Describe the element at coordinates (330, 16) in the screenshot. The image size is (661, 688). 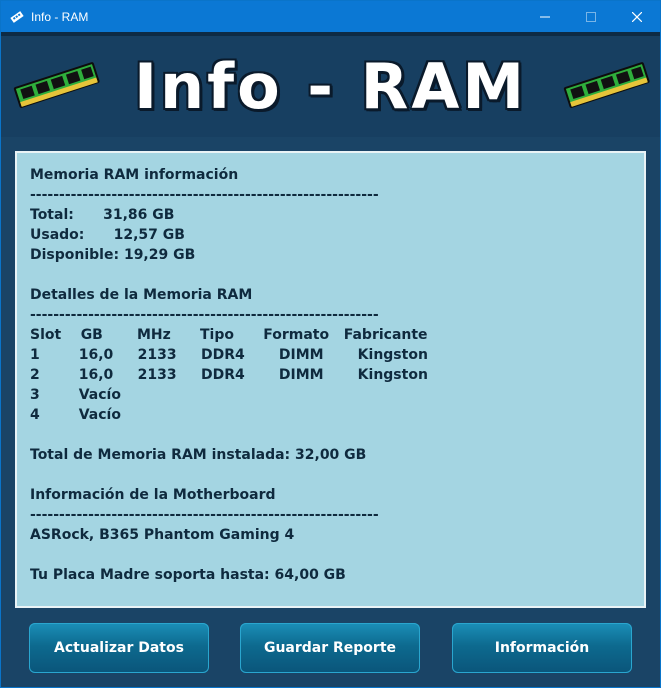
I see `title-bar: Info - RAM` at that location.